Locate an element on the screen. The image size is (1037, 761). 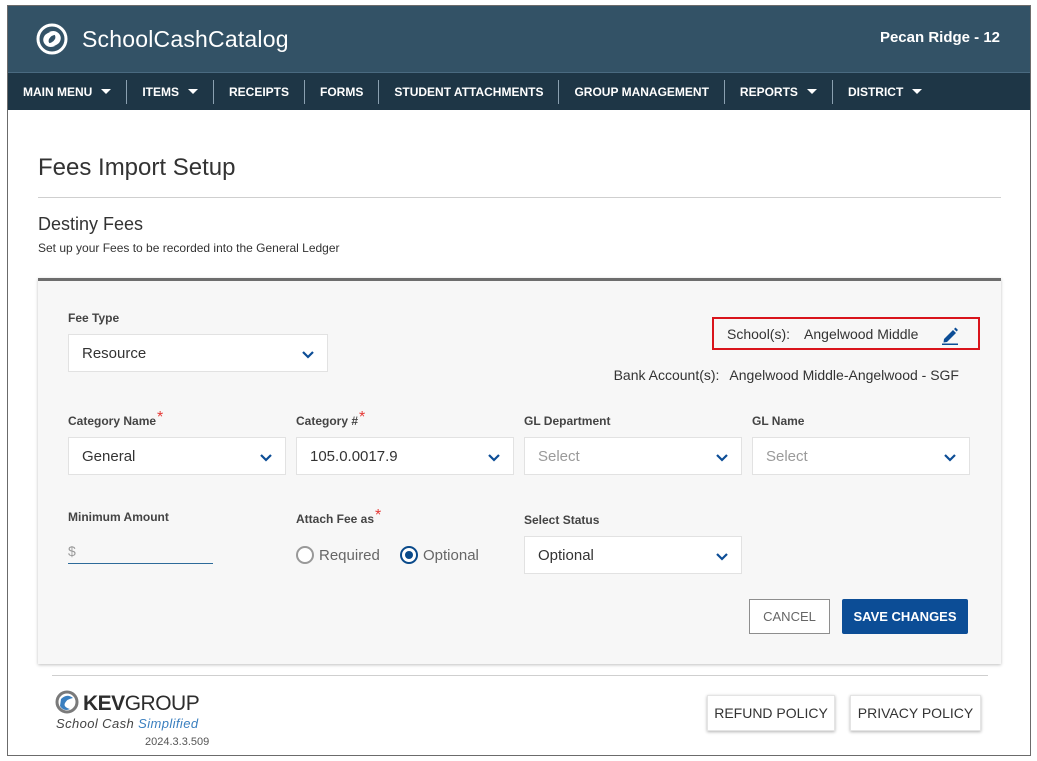
radio-circle is located at coordinates (305, 555).